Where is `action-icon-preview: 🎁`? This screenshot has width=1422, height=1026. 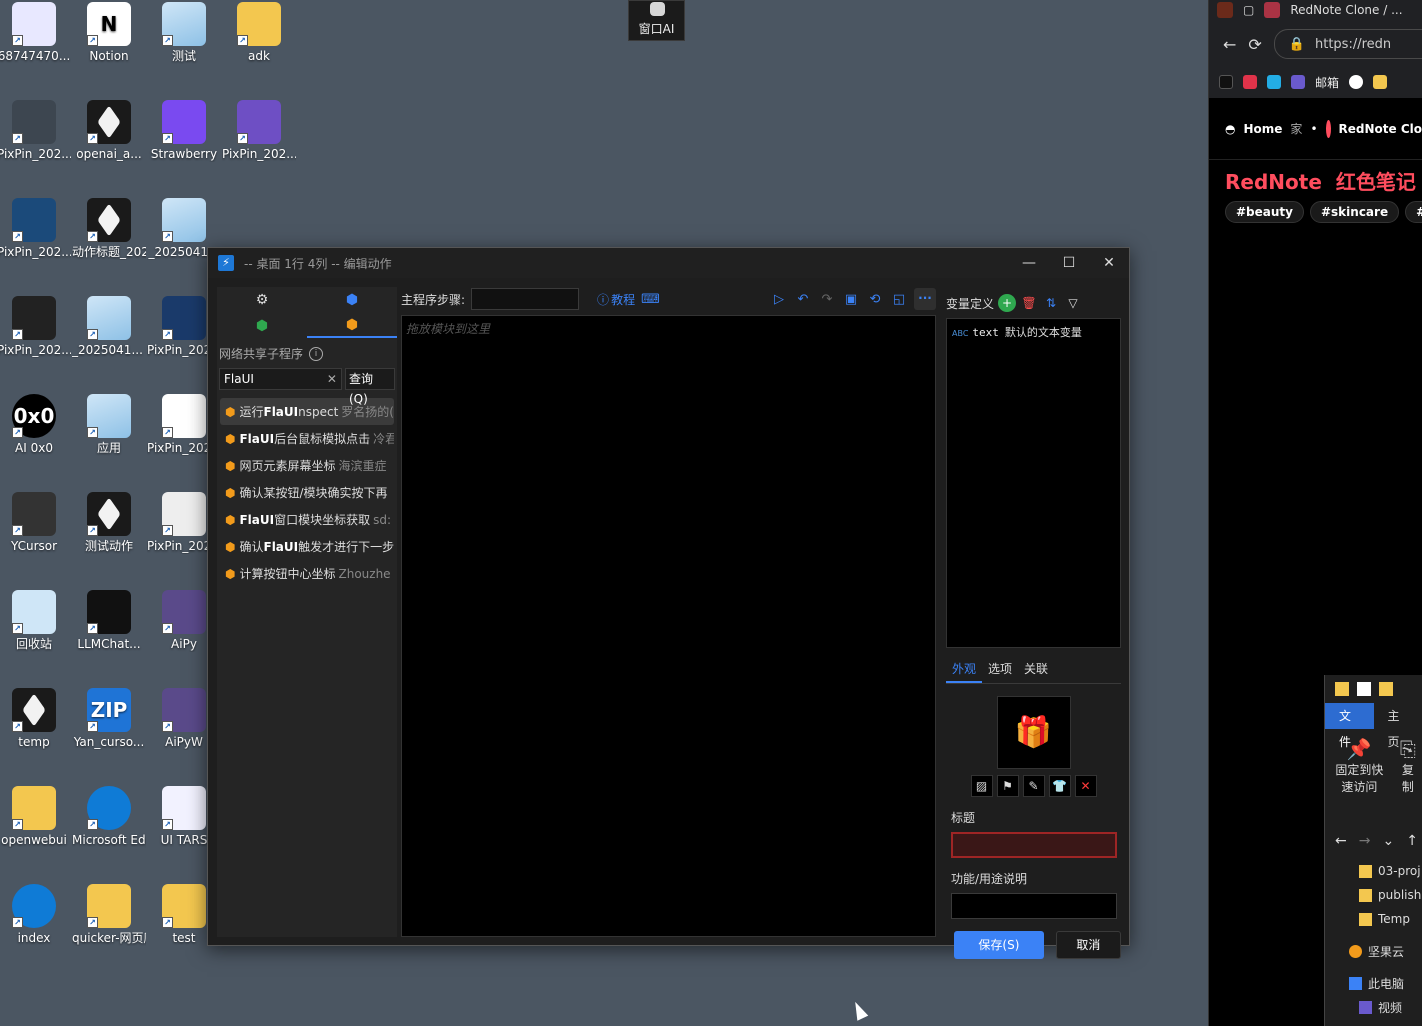
action-icon-preview: 🎁 is located at coordinates (1033, 732).